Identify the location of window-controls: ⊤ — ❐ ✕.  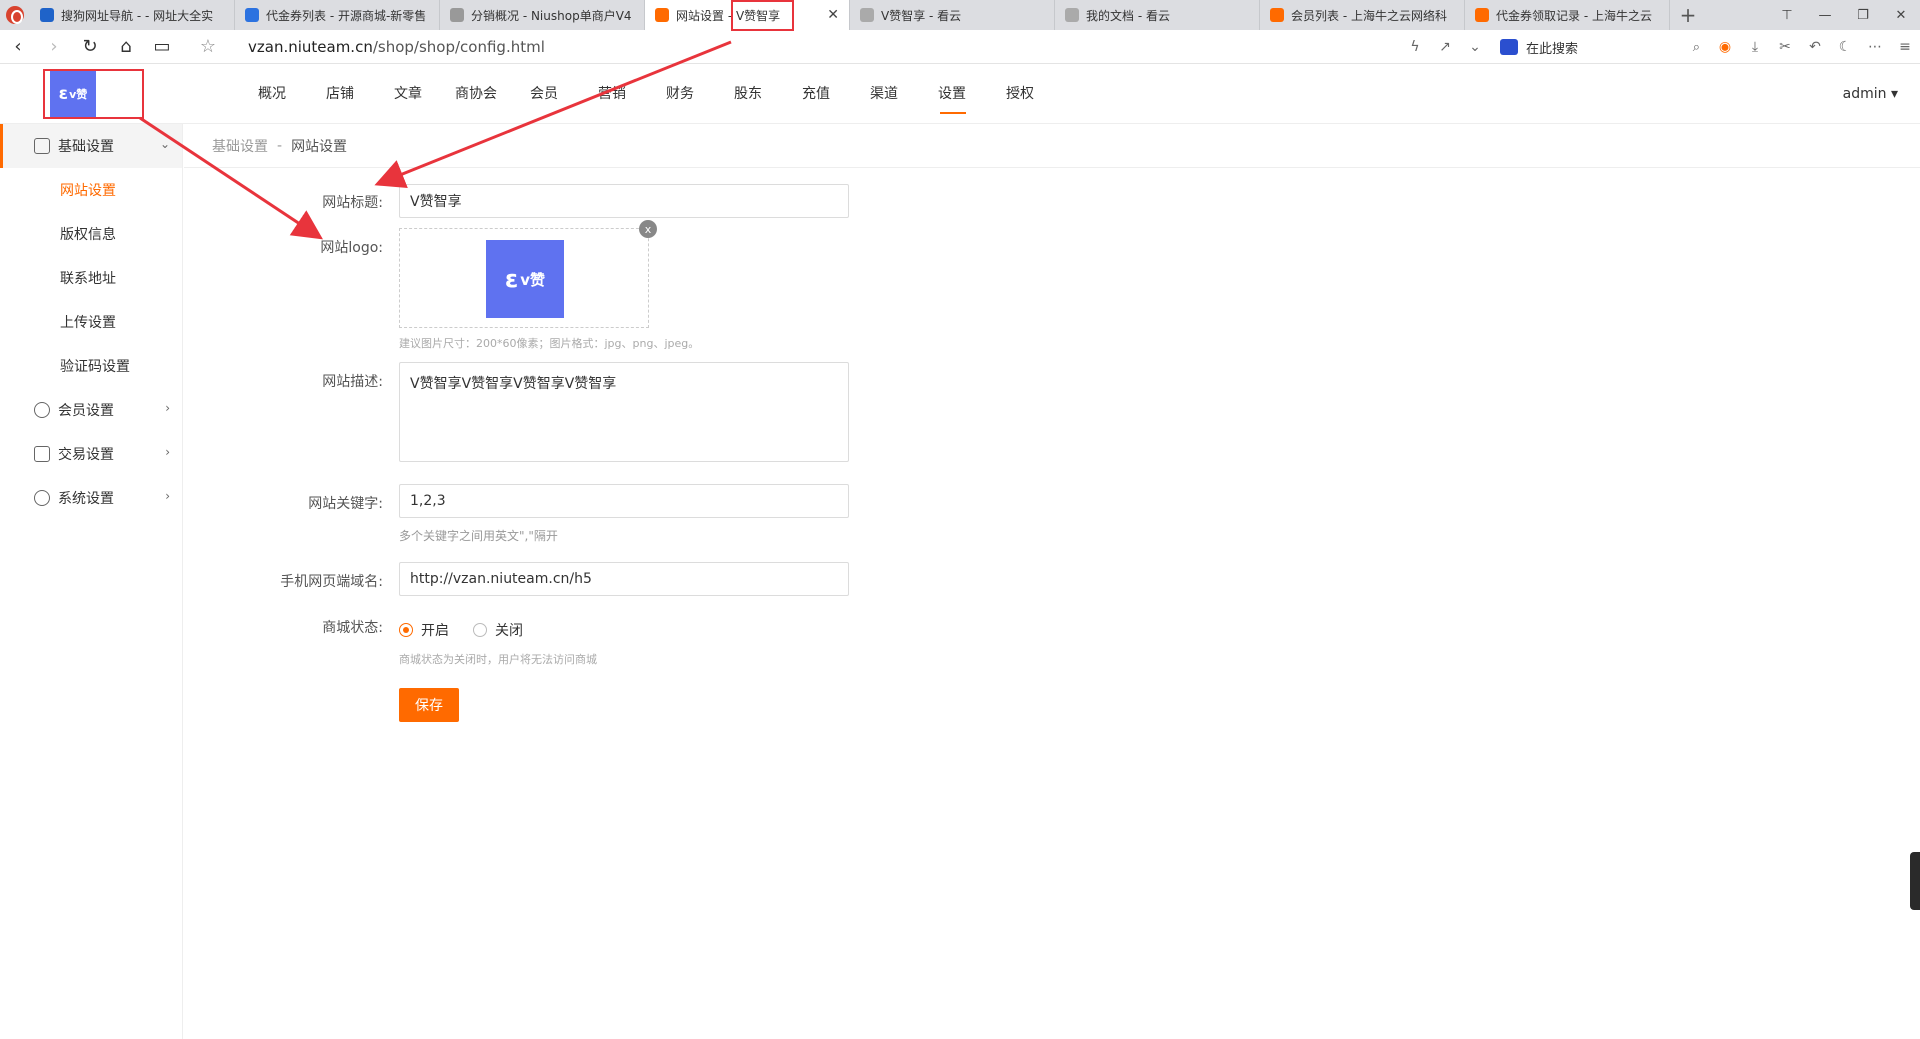
(1844, 15).